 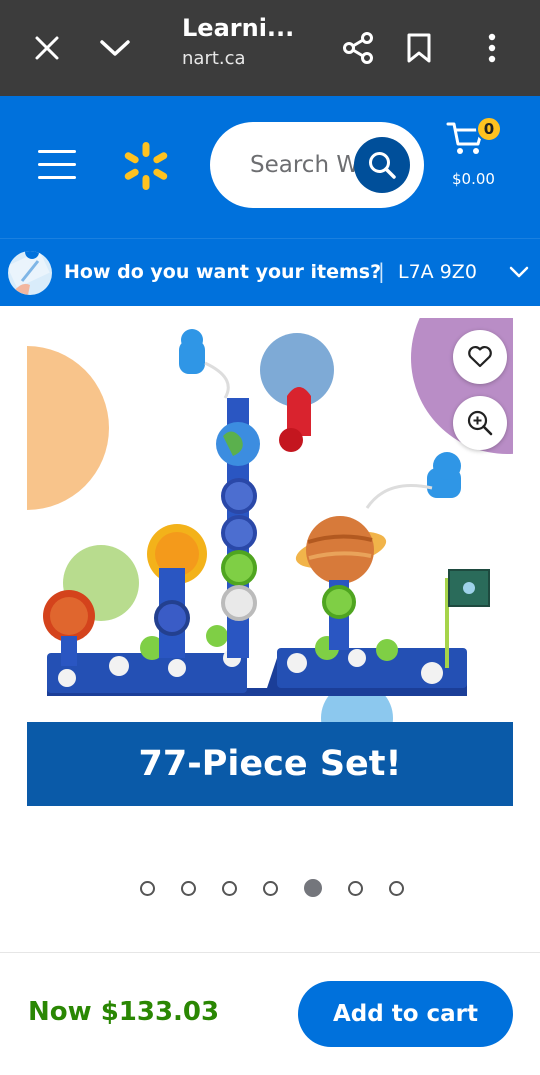 What do you see at coordinates (214, 58) in the screenshot?
I see `page-url: nart.ca` at bounding box center [214, 58].